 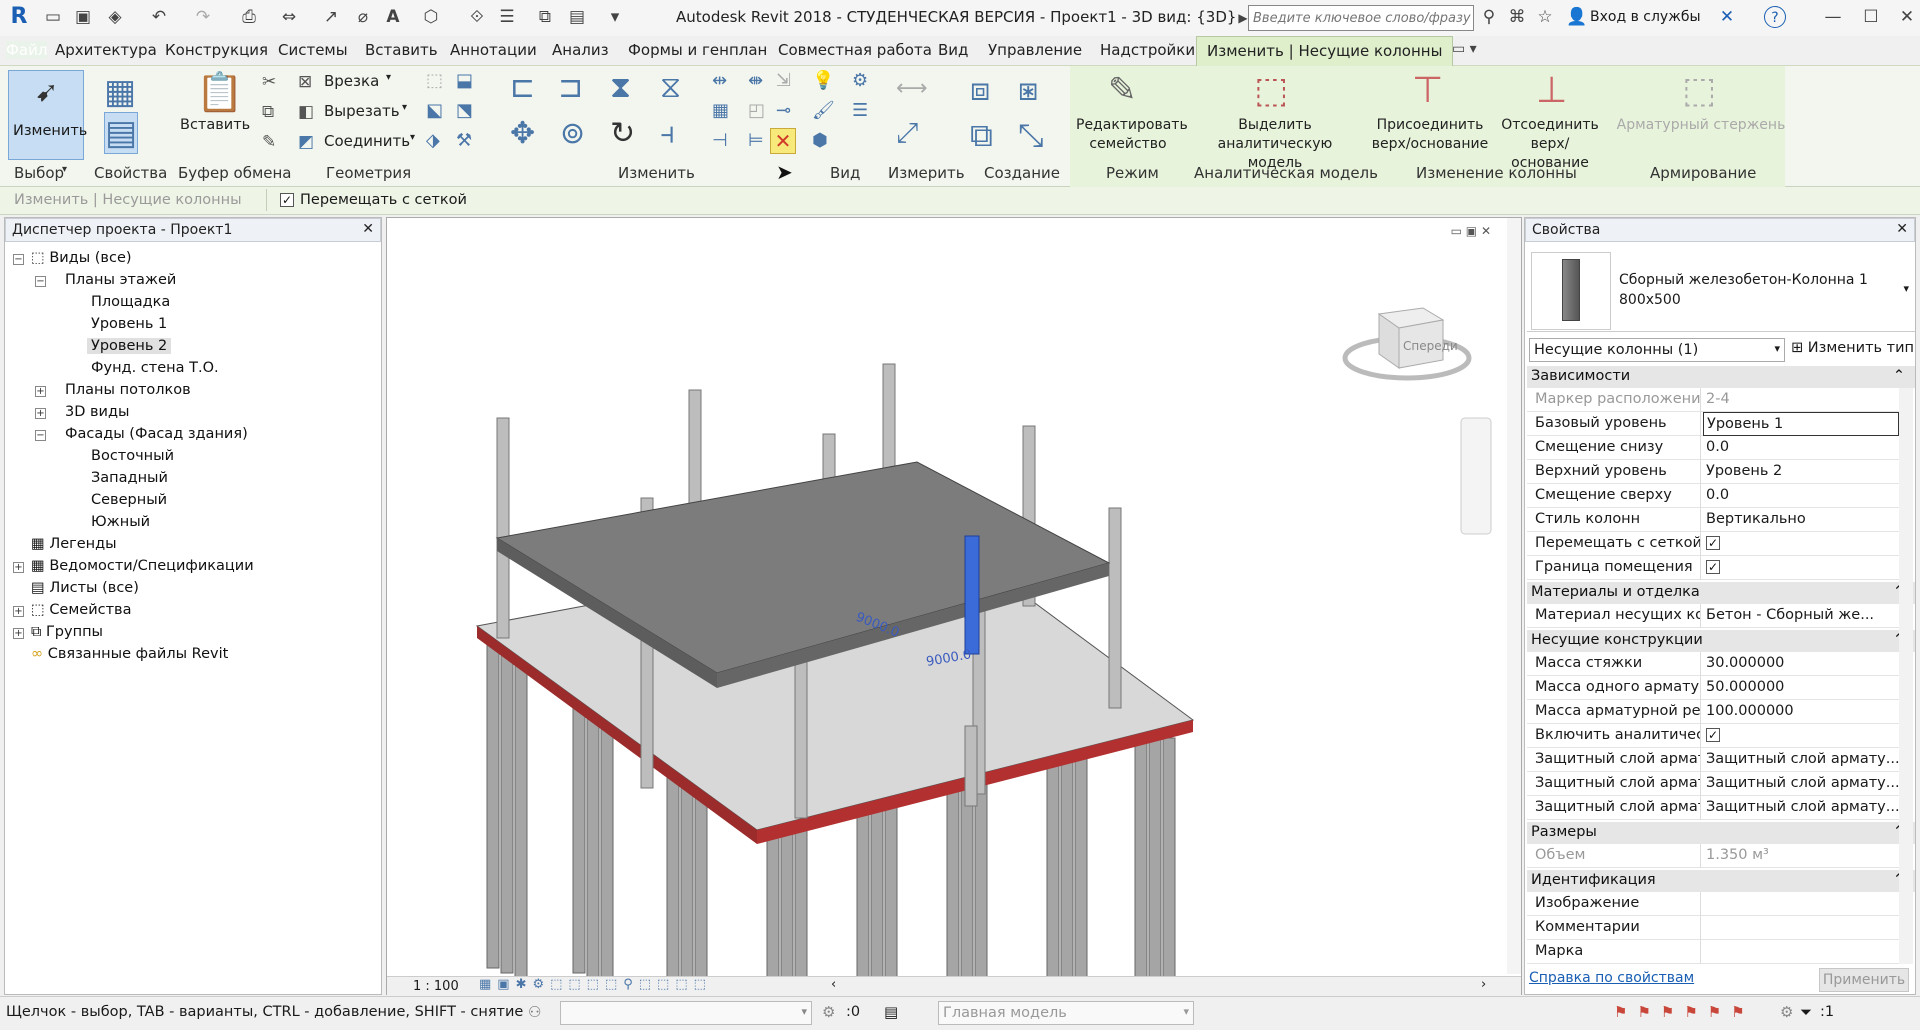 What do you see at coordinates (219, 92) in the screenshot?
I see `clipboard-icon: 📋` at bounding box center [219, 92].